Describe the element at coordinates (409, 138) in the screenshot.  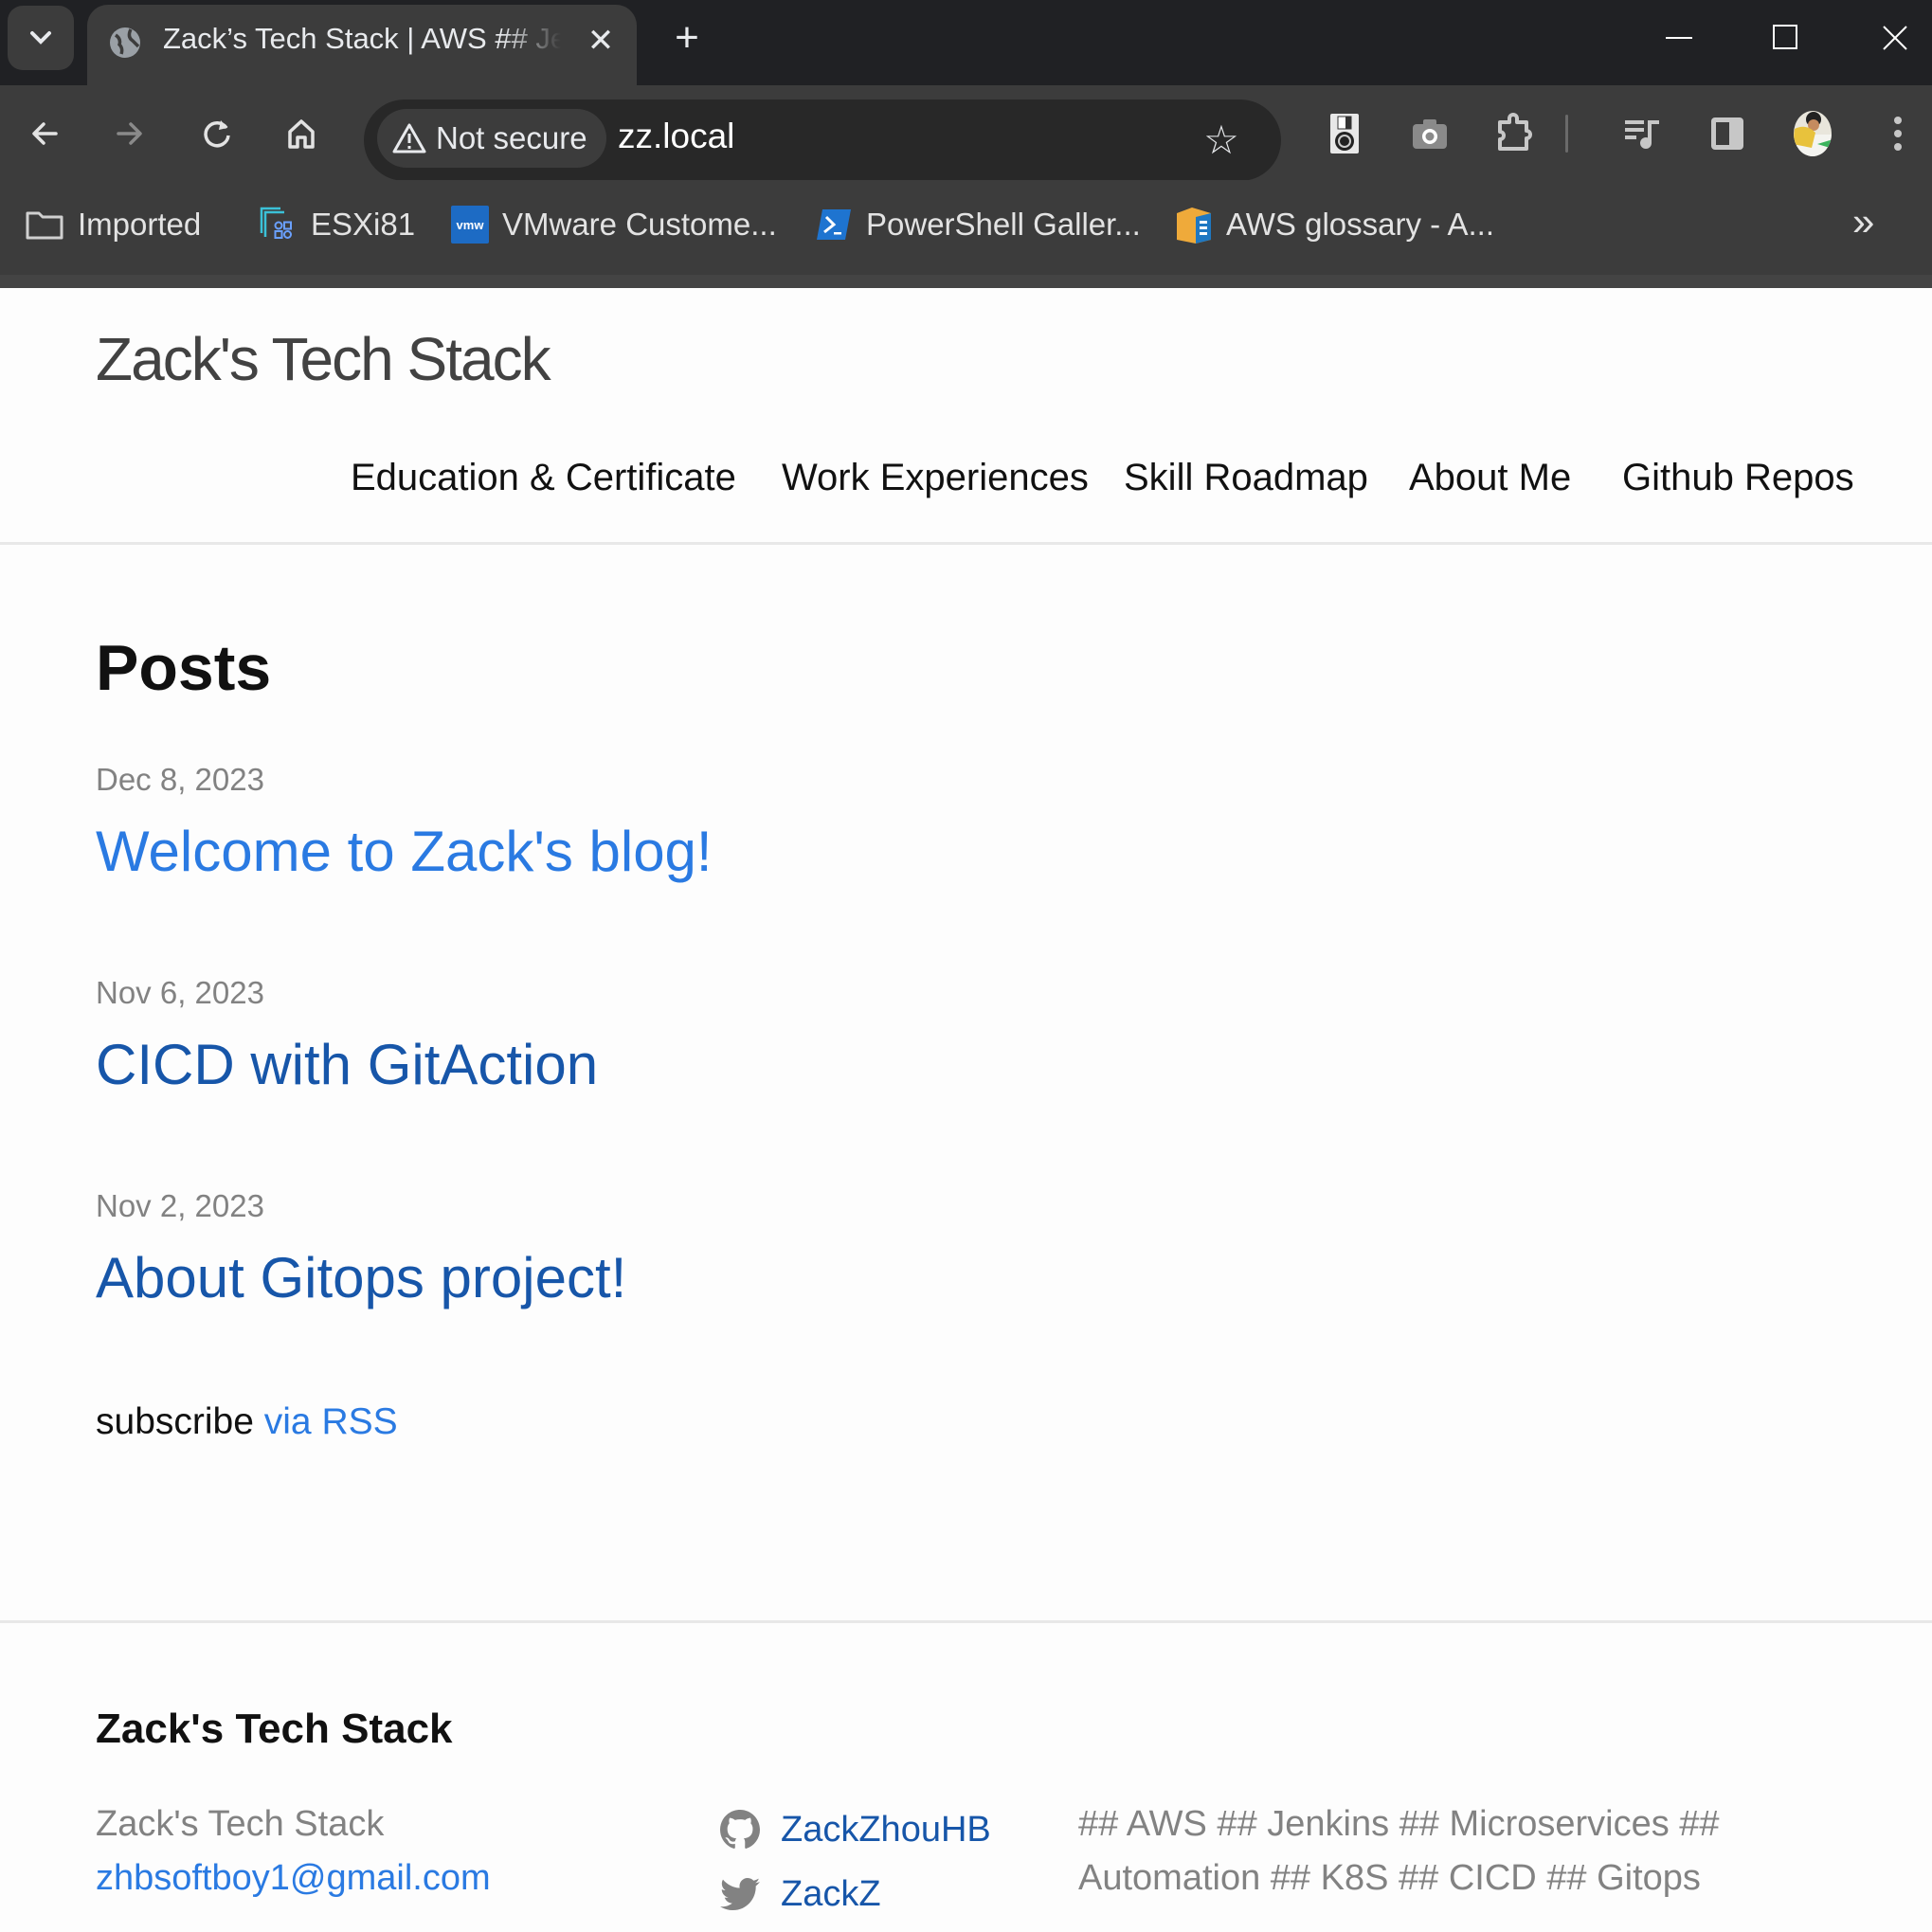
I see `warning-icon` at that location.